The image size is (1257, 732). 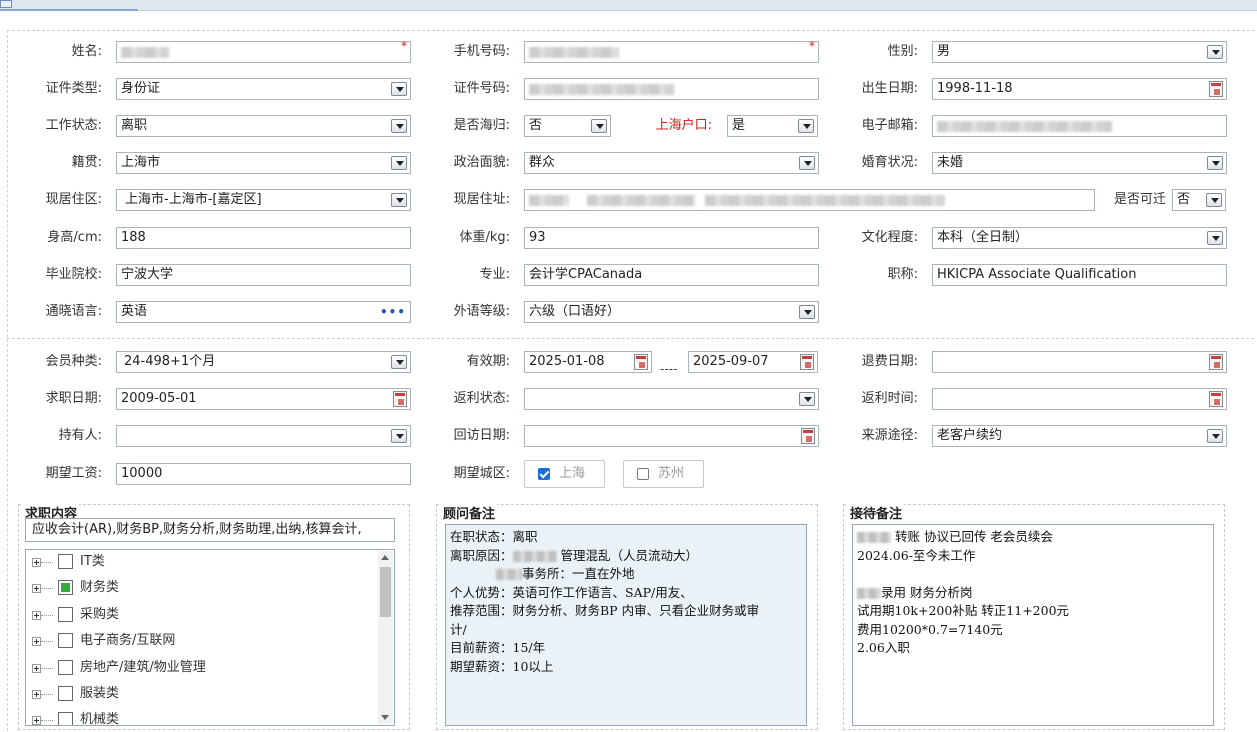 What do you see at coordinates (753, 362) in the screenshot?
I see `valid-end-field: 2025-09-07` at bounding box center [753, 362].